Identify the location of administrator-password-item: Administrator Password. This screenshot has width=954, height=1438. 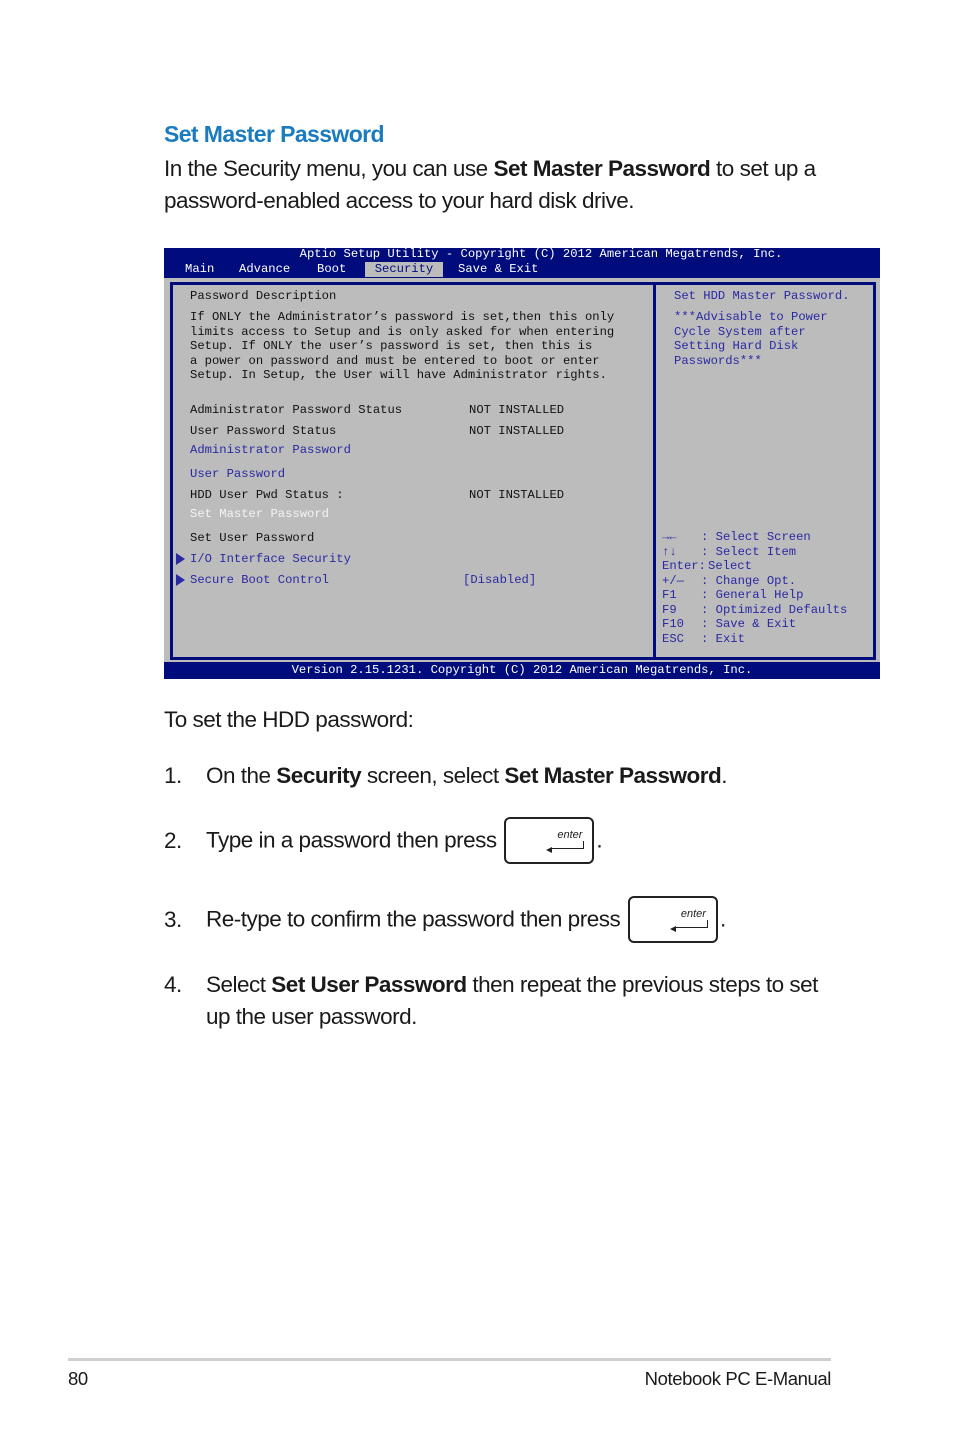
(270, 450).